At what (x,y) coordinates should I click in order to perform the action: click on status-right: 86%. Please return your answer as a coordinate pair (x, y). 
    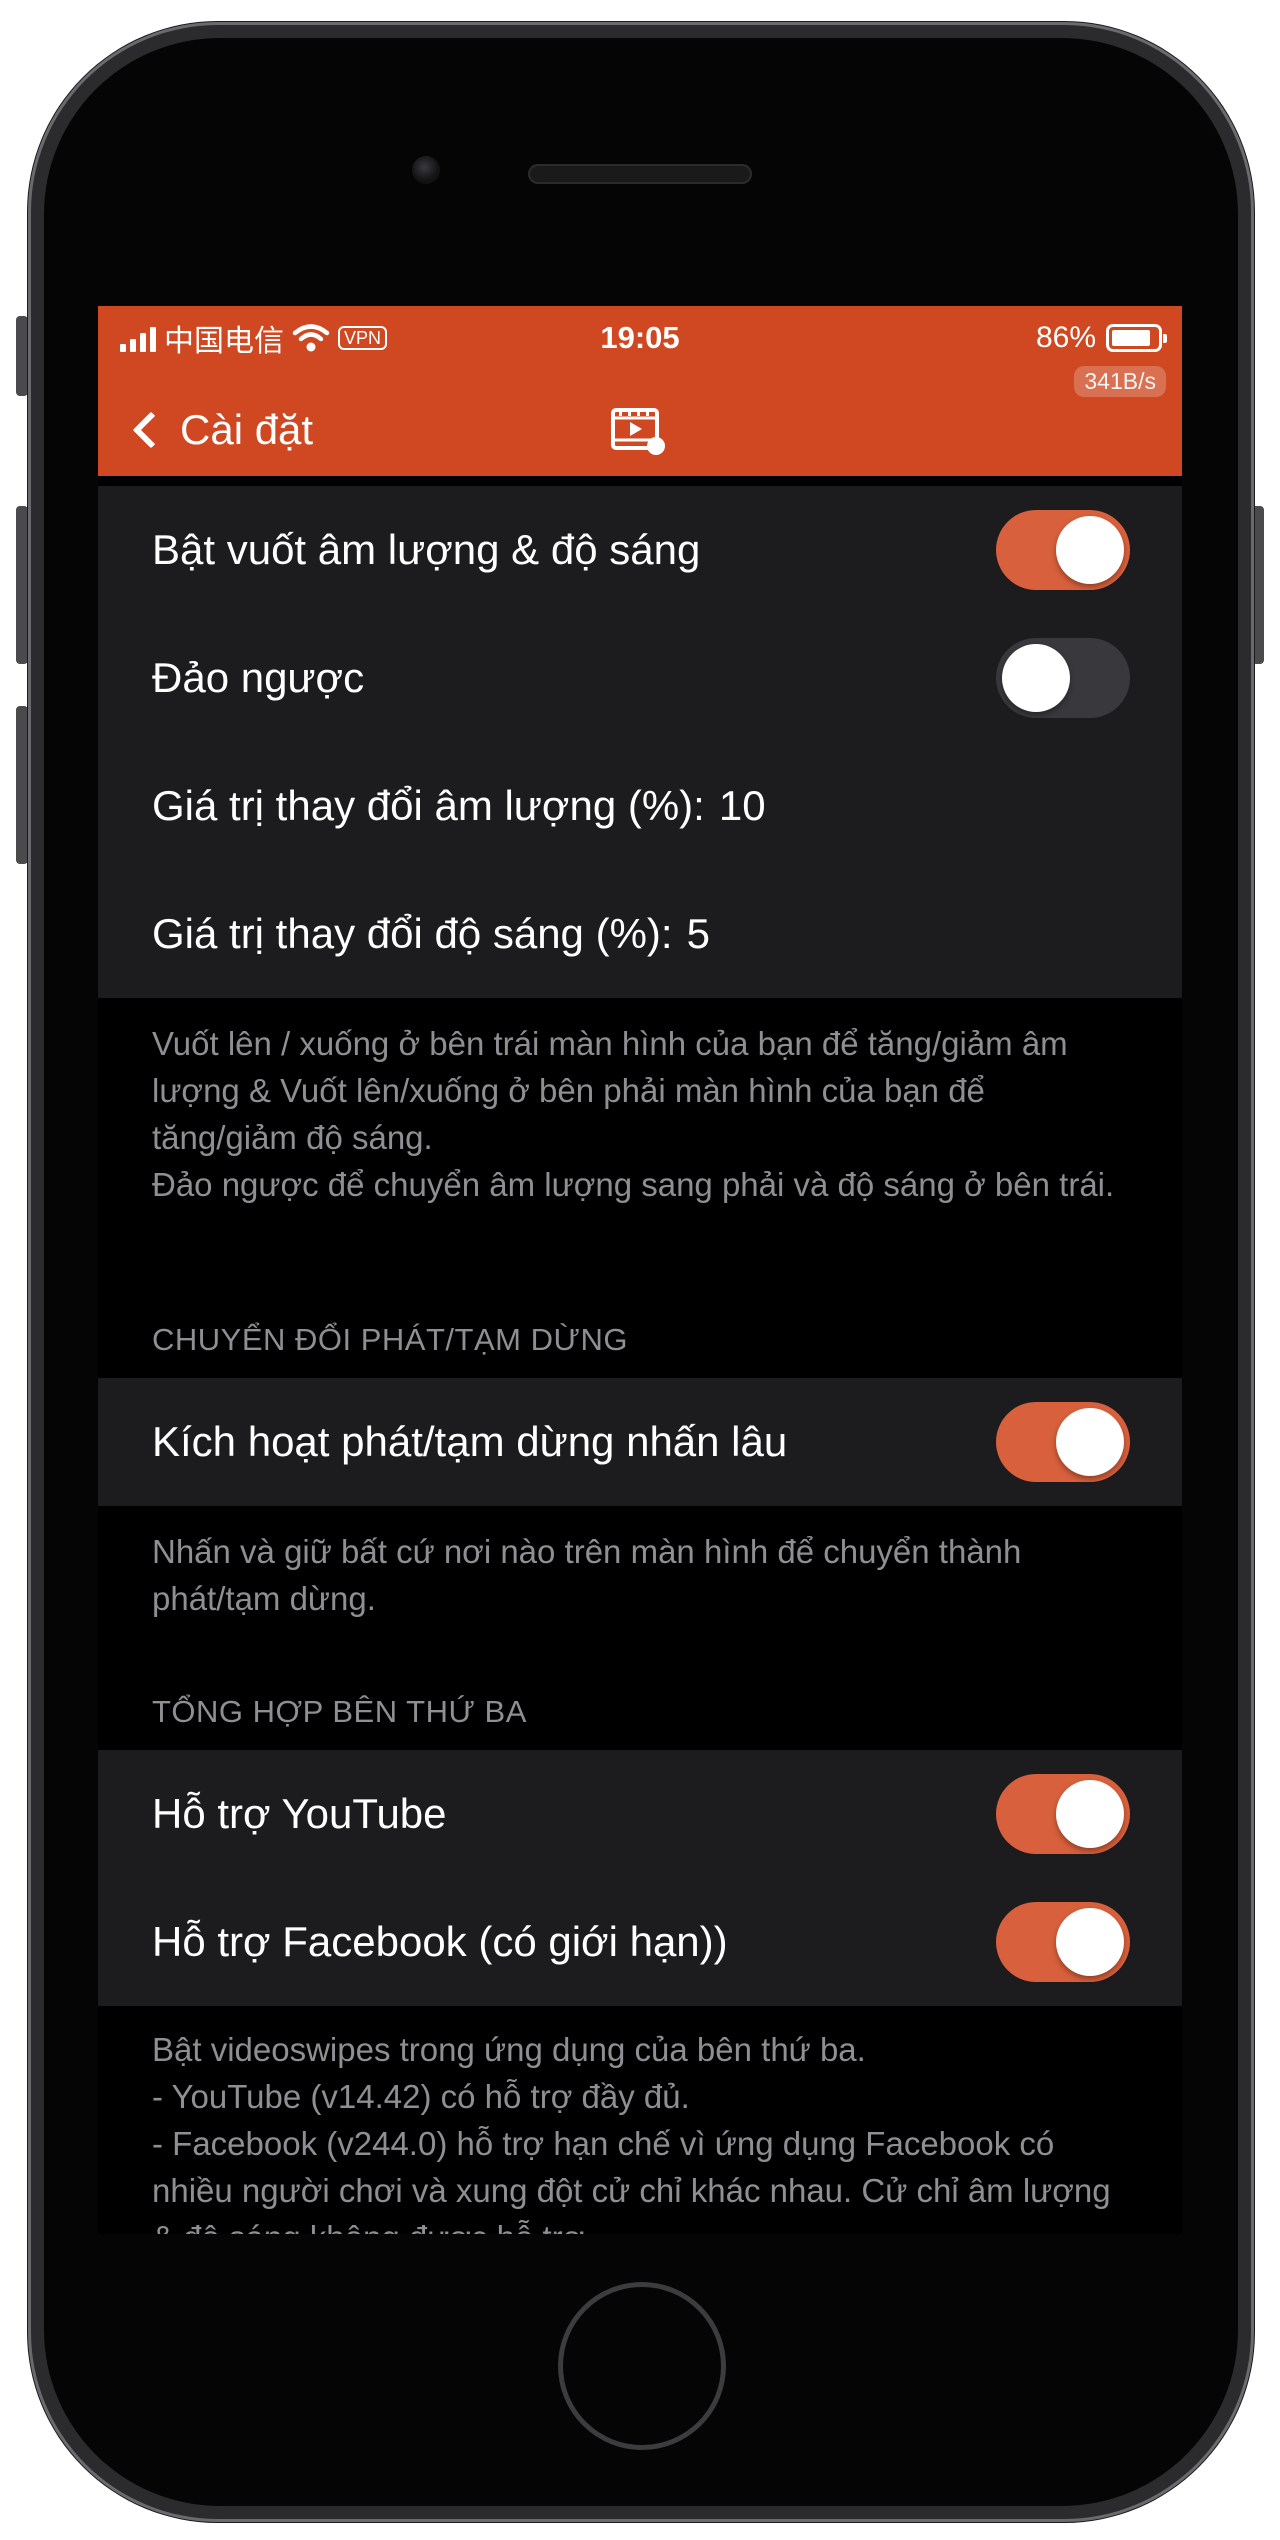
    Looking at the image, I should click on (1101, 338).